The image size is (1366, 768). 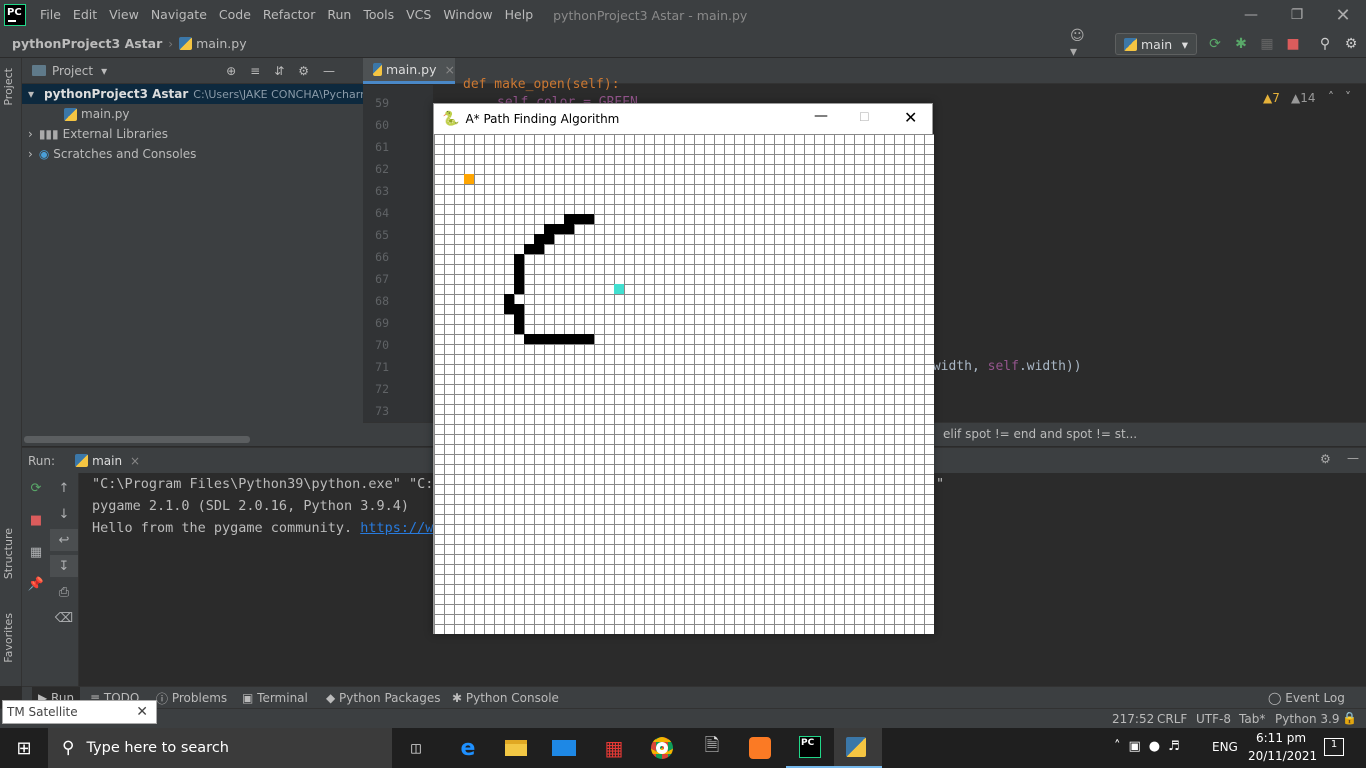 I want to click on horizontal-scrollbar, so click(x=137, y=439).